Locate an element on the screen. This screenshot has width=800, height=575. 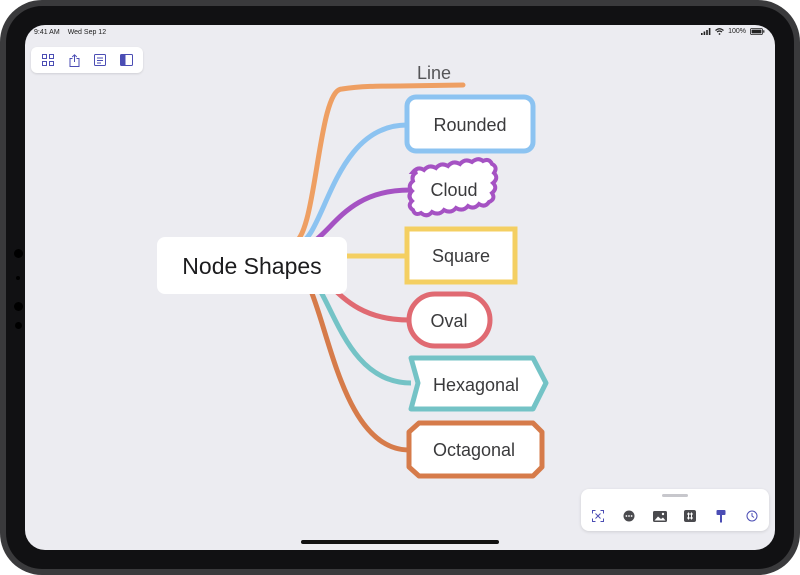
node-rounded-label: Rounded is located at coordinates (469, 125).